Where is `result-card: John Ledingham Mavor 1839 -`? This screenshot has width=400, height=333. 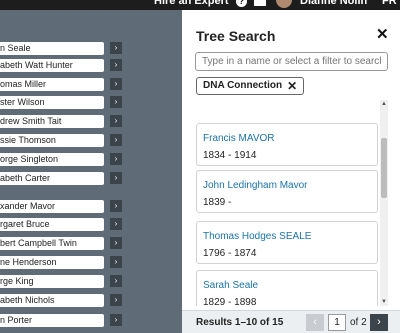
result-card: John Ledingham Mavor 1839 - is located at coordinates (287, 191).